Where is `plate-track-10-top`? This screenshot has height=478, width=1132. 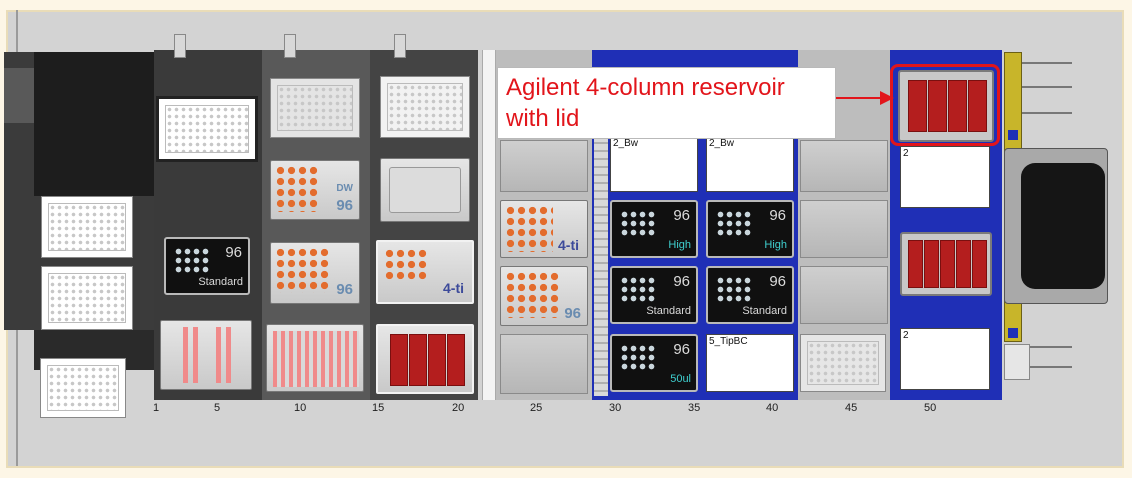
plate-track-10-top is located at coordinates (315, 108).